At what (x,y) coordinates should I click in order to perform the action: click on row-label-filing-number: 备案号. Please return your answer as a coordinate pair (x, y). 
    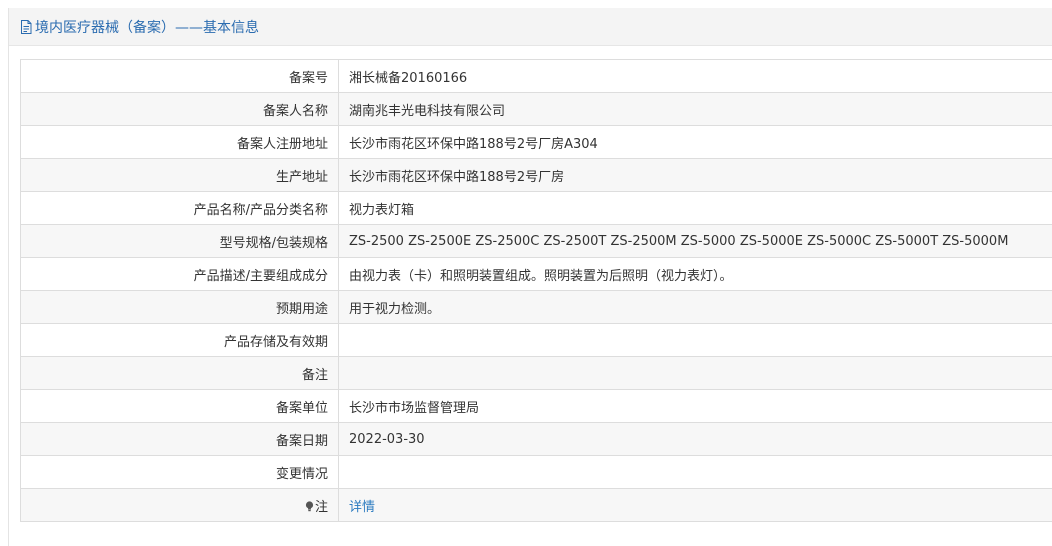
    Looking at the image, I should click on (179, 76).